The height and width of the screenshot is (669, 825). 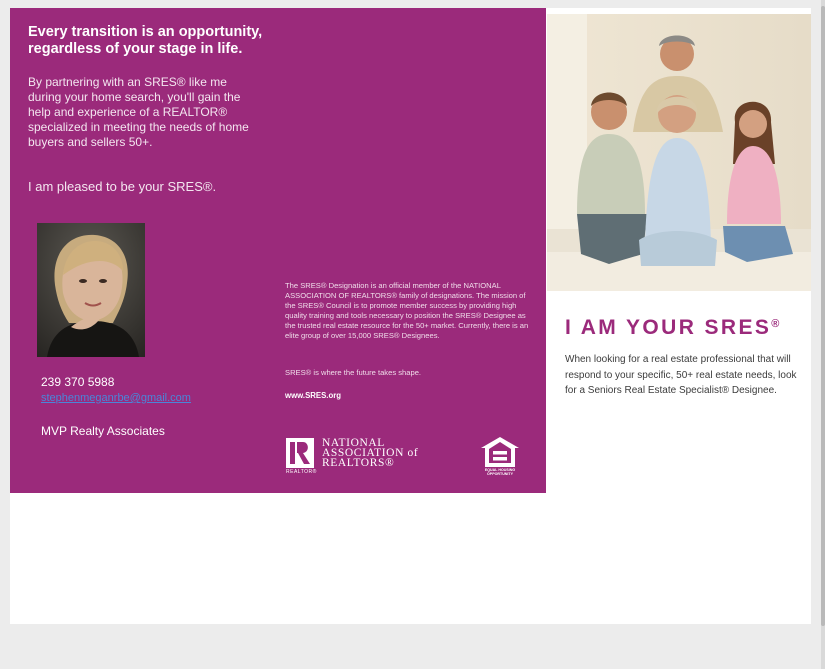 What do you see at coordinates (823, 316) in the screenshot?
I see `scrollbar-thumb` at bounding box center [823, 316].